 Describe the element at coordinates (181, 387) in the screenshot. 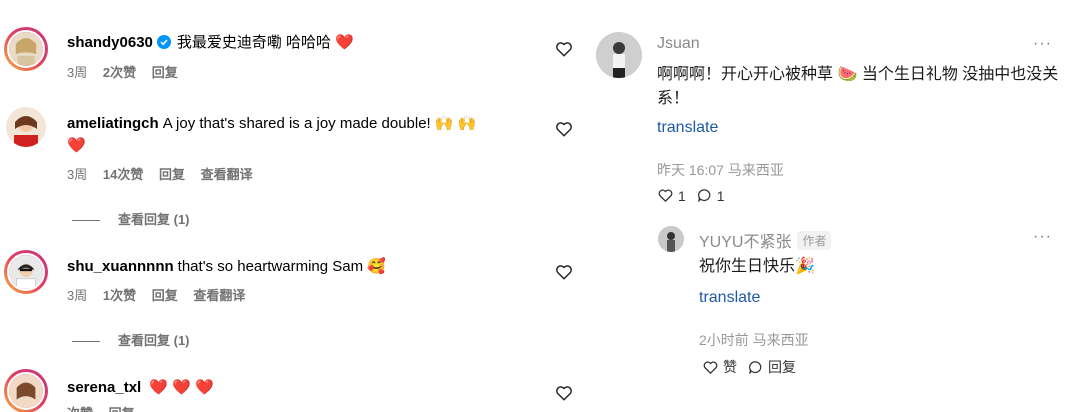

I see `heart-emoji: ❤️ ❤️ ❤️` at that location.